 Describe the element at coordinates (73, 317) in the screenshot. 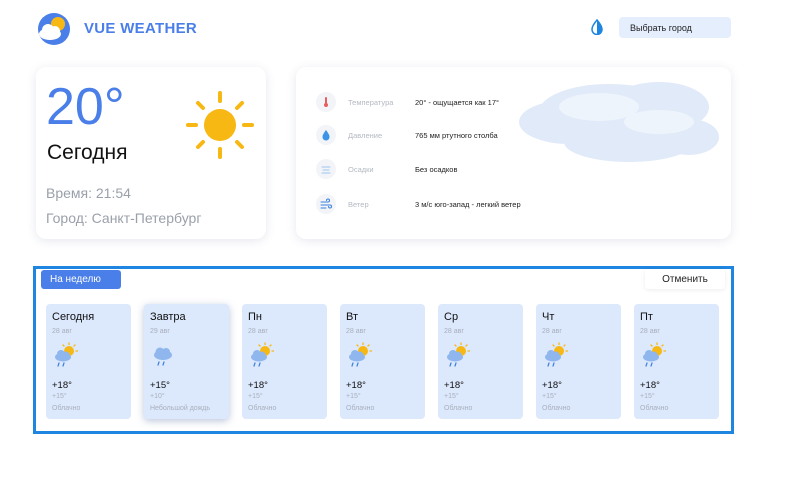

I see `day-name: Сегодня` at that location.